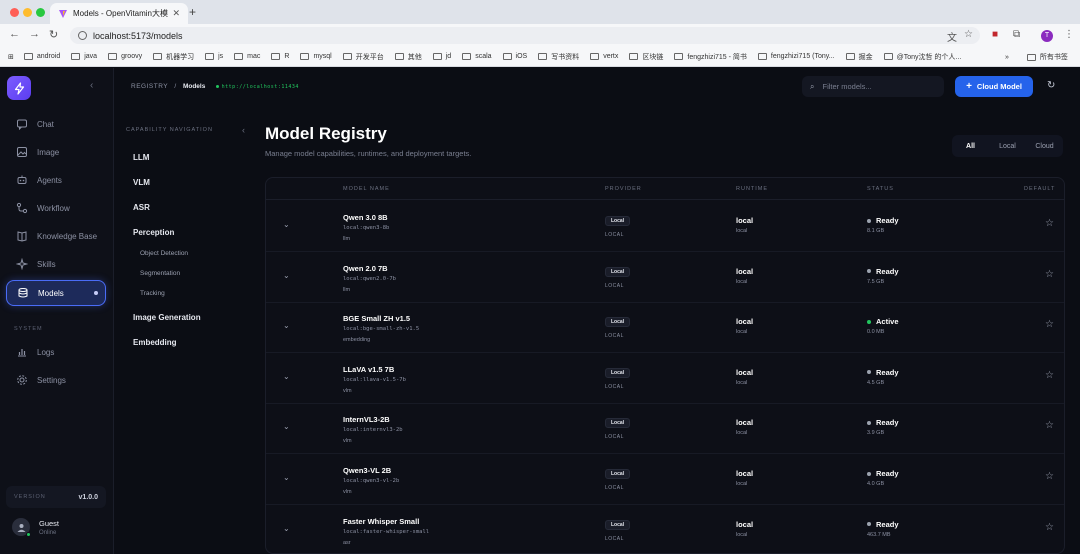  I want to click on collapse-capability-nav-icon: ‹, so click(243, 130).